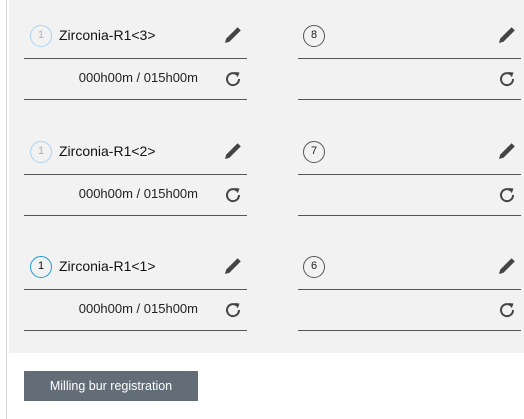 Image resolution: width=524 pixels, height=419 pixels. I want to click on bur-slot-left-1: 1 Zirconia-R1<3> 000h00m / 015h00m, so click(135, 50).